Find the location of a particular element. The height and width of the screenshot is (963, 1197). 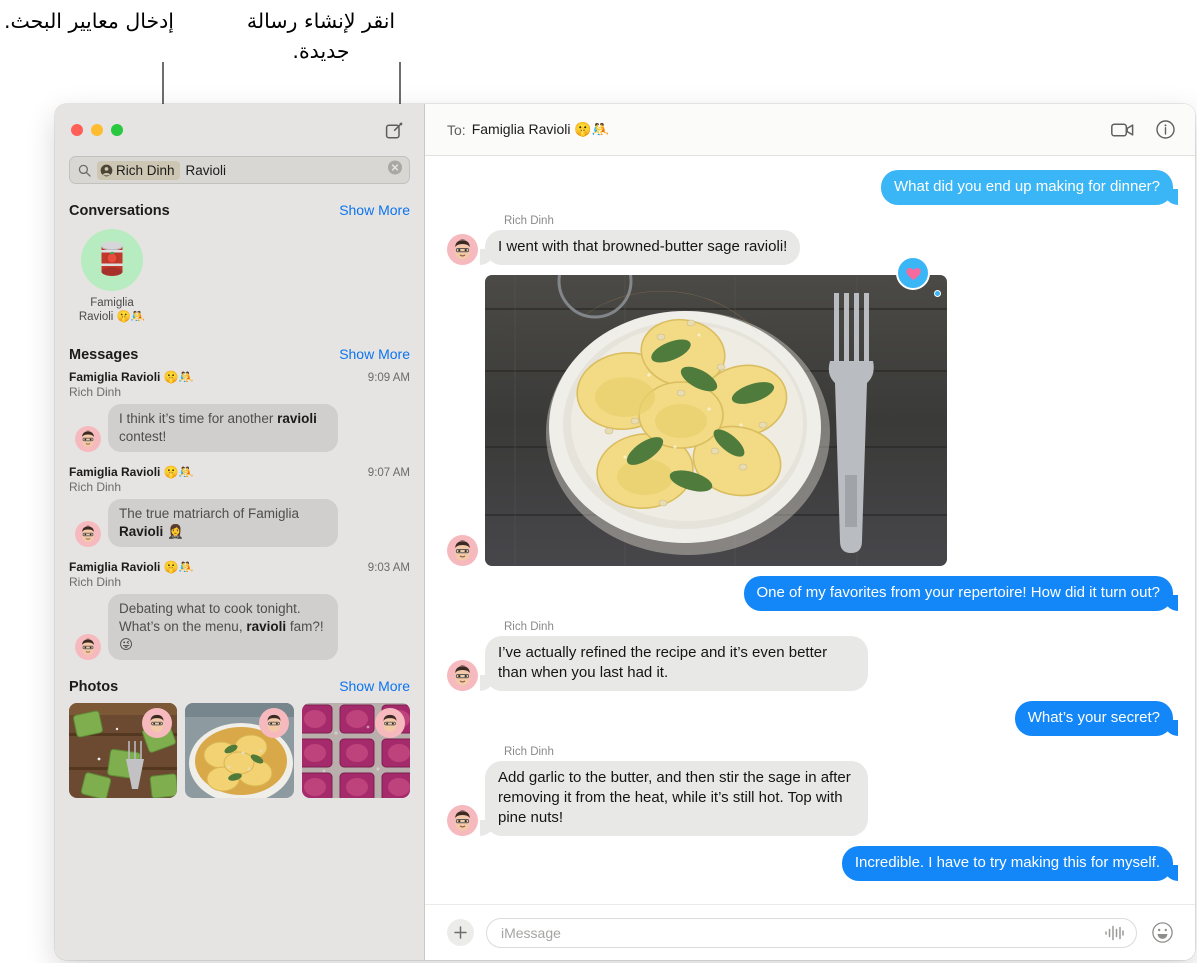

compose-pencil-square-icon is located at coordinates (394, 130).